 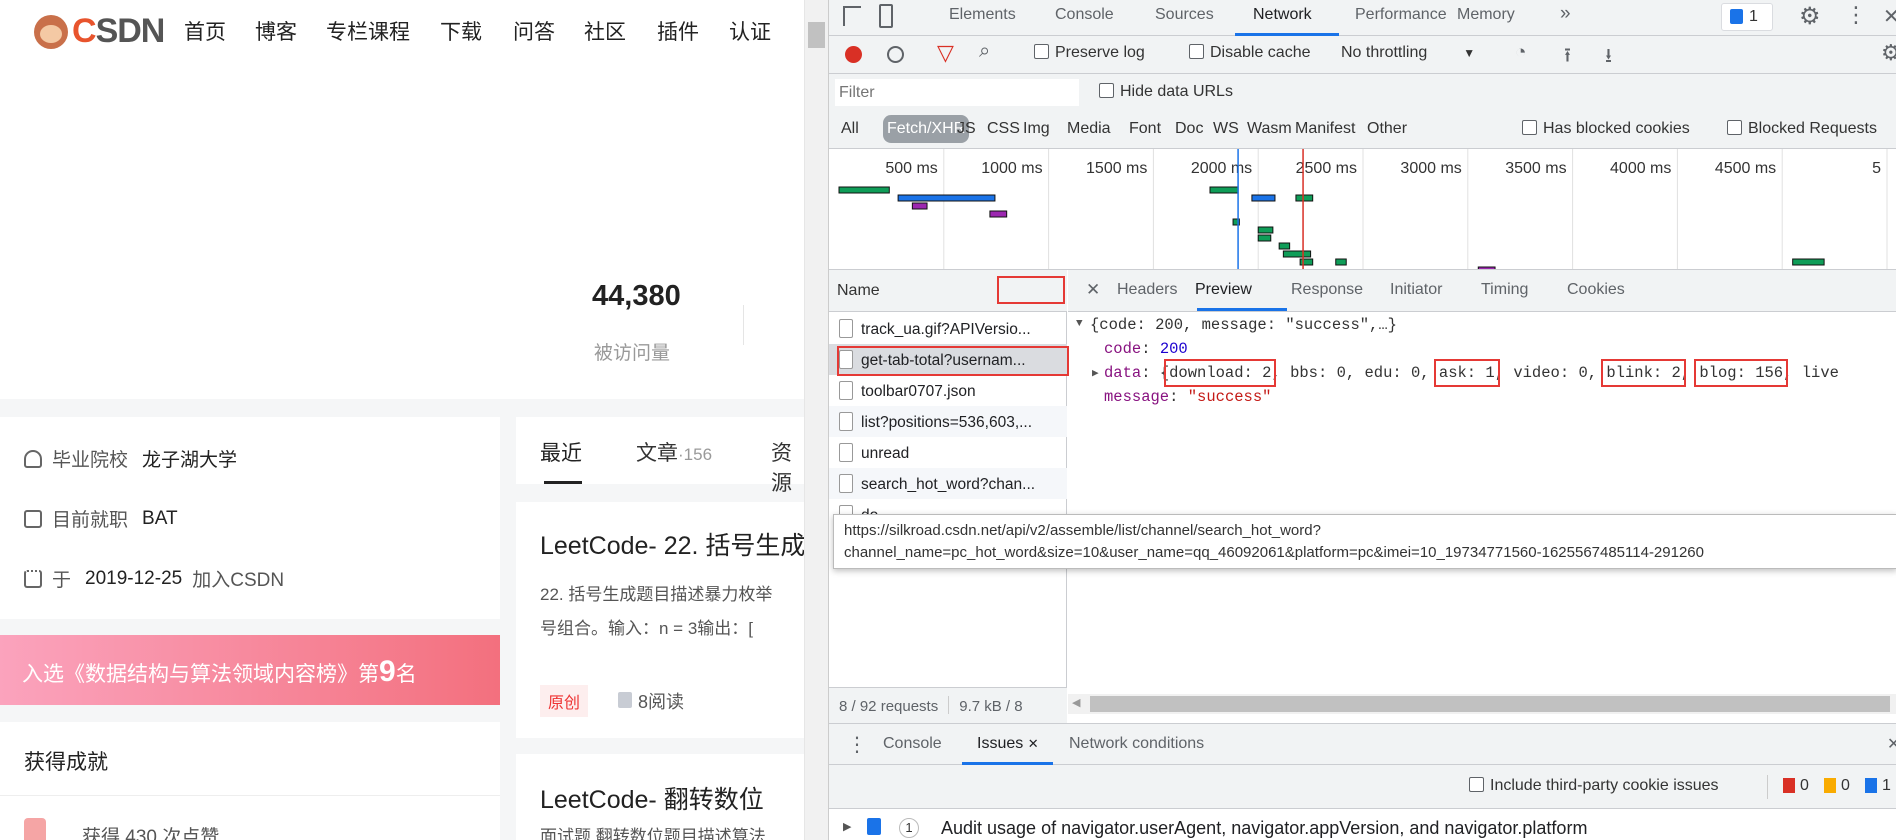 What do you see at coordinates (1856, 15) in the screenshot?
I see `kebab-menu-icon: ⋮` at bounding box center [1856, 15].